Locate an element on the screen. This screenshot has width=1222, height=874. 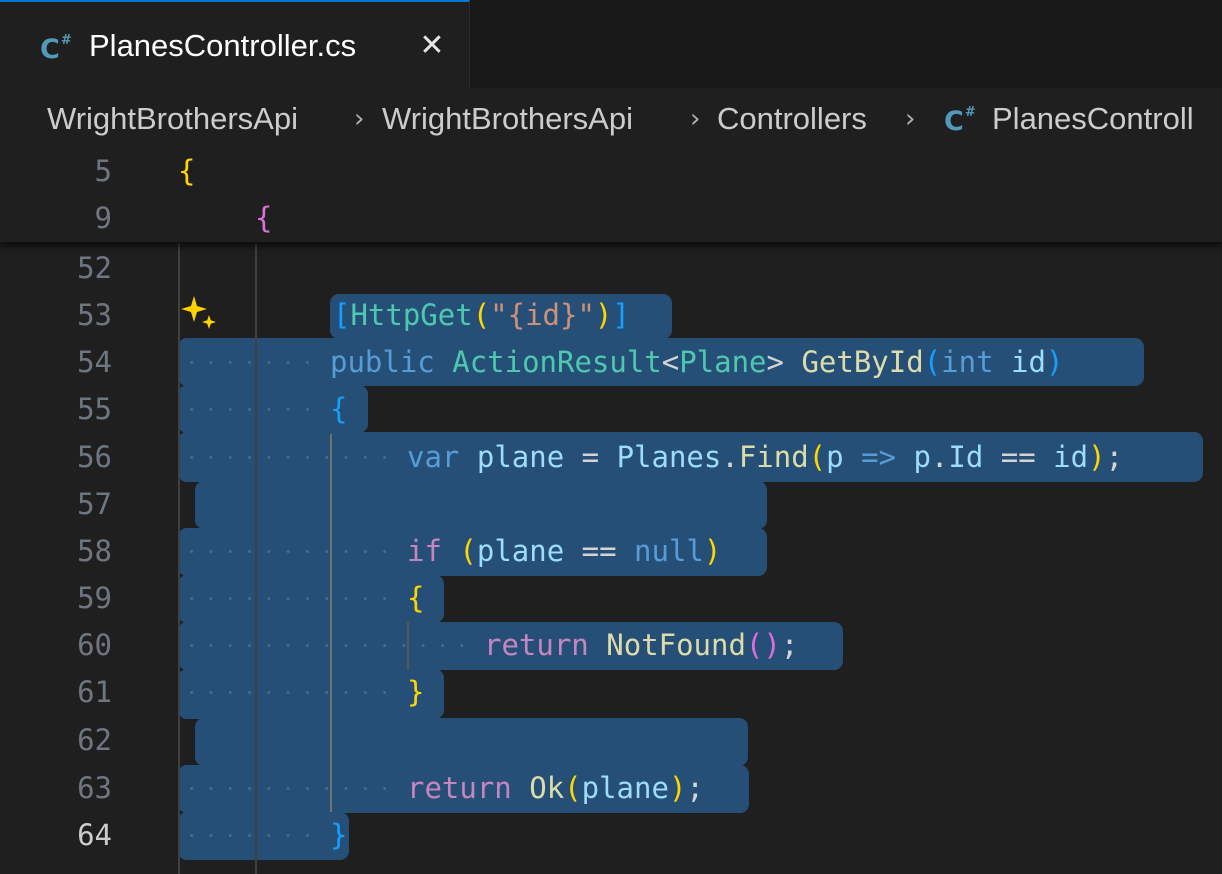
operator: => is located at coordinates (878, 457).